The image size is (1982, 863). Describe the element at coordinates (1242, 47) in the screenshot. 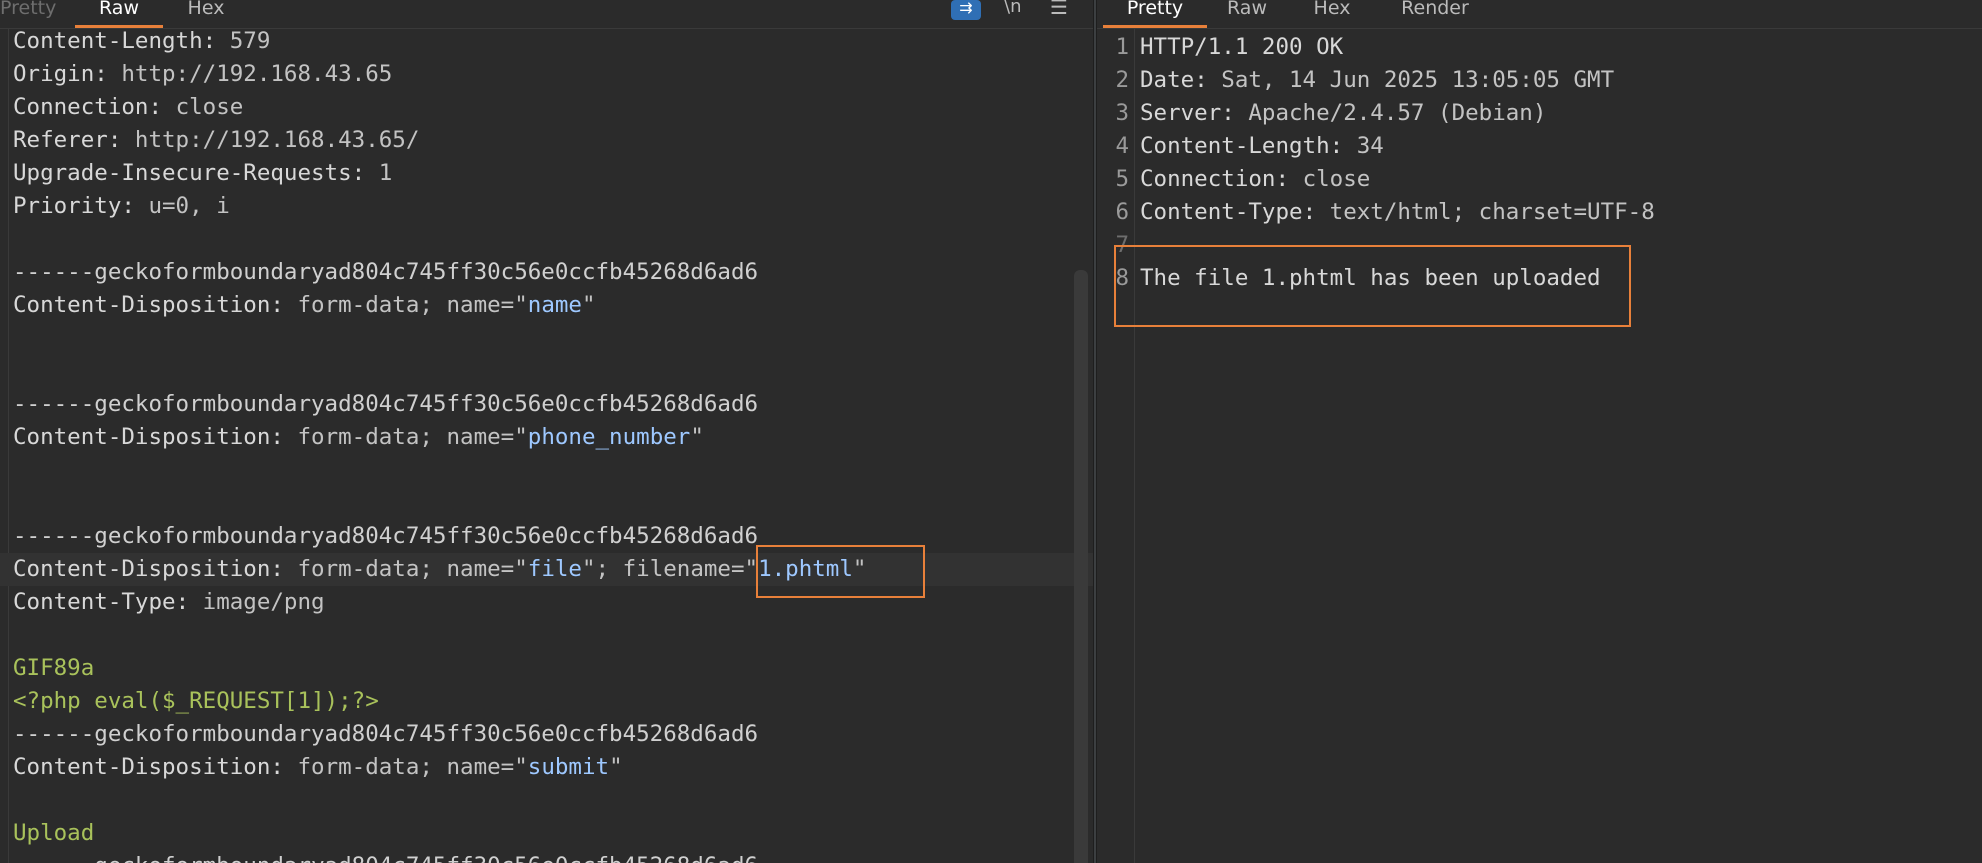

I see `response-status-line: HTTP/1.1 200 OK` at that location.